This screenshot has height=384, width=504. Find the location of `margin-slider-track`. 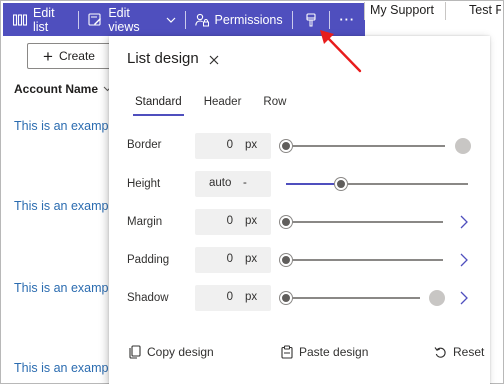

margin-slider-track is located at coordinates (364, 222).